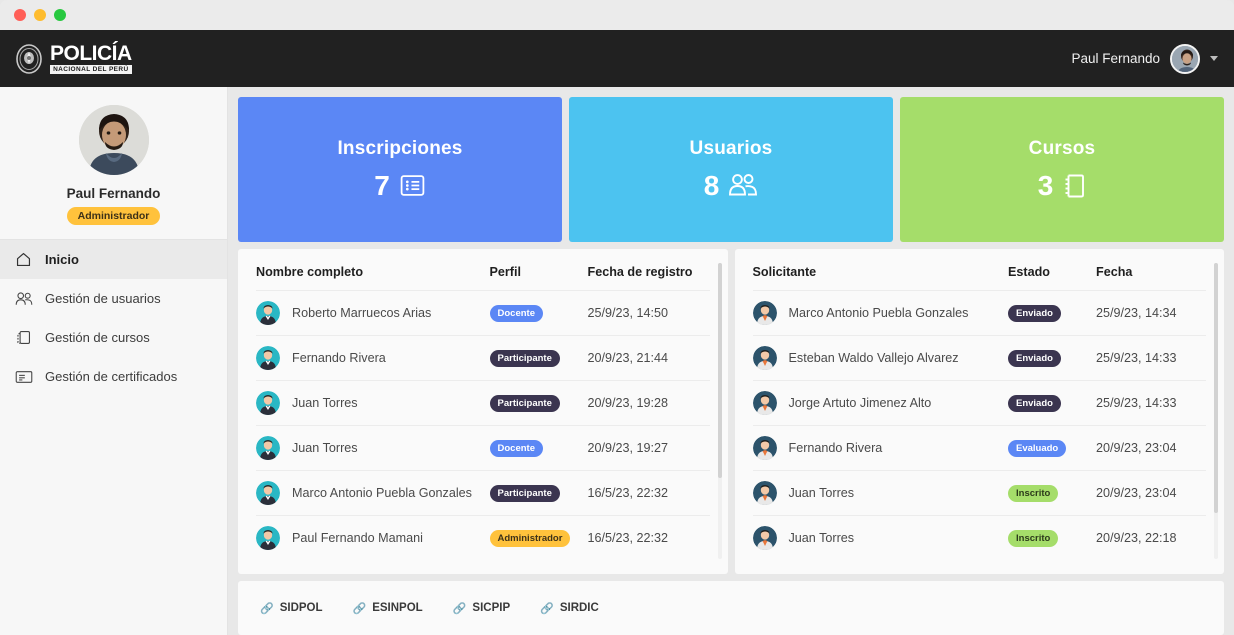 The width and height of the screenshot is (1234, 635). Describe the element at coordinates (113, 376) in the screenshot. I see `sidebar-item-gestion-certificados: Gestión de certificados` at that location.